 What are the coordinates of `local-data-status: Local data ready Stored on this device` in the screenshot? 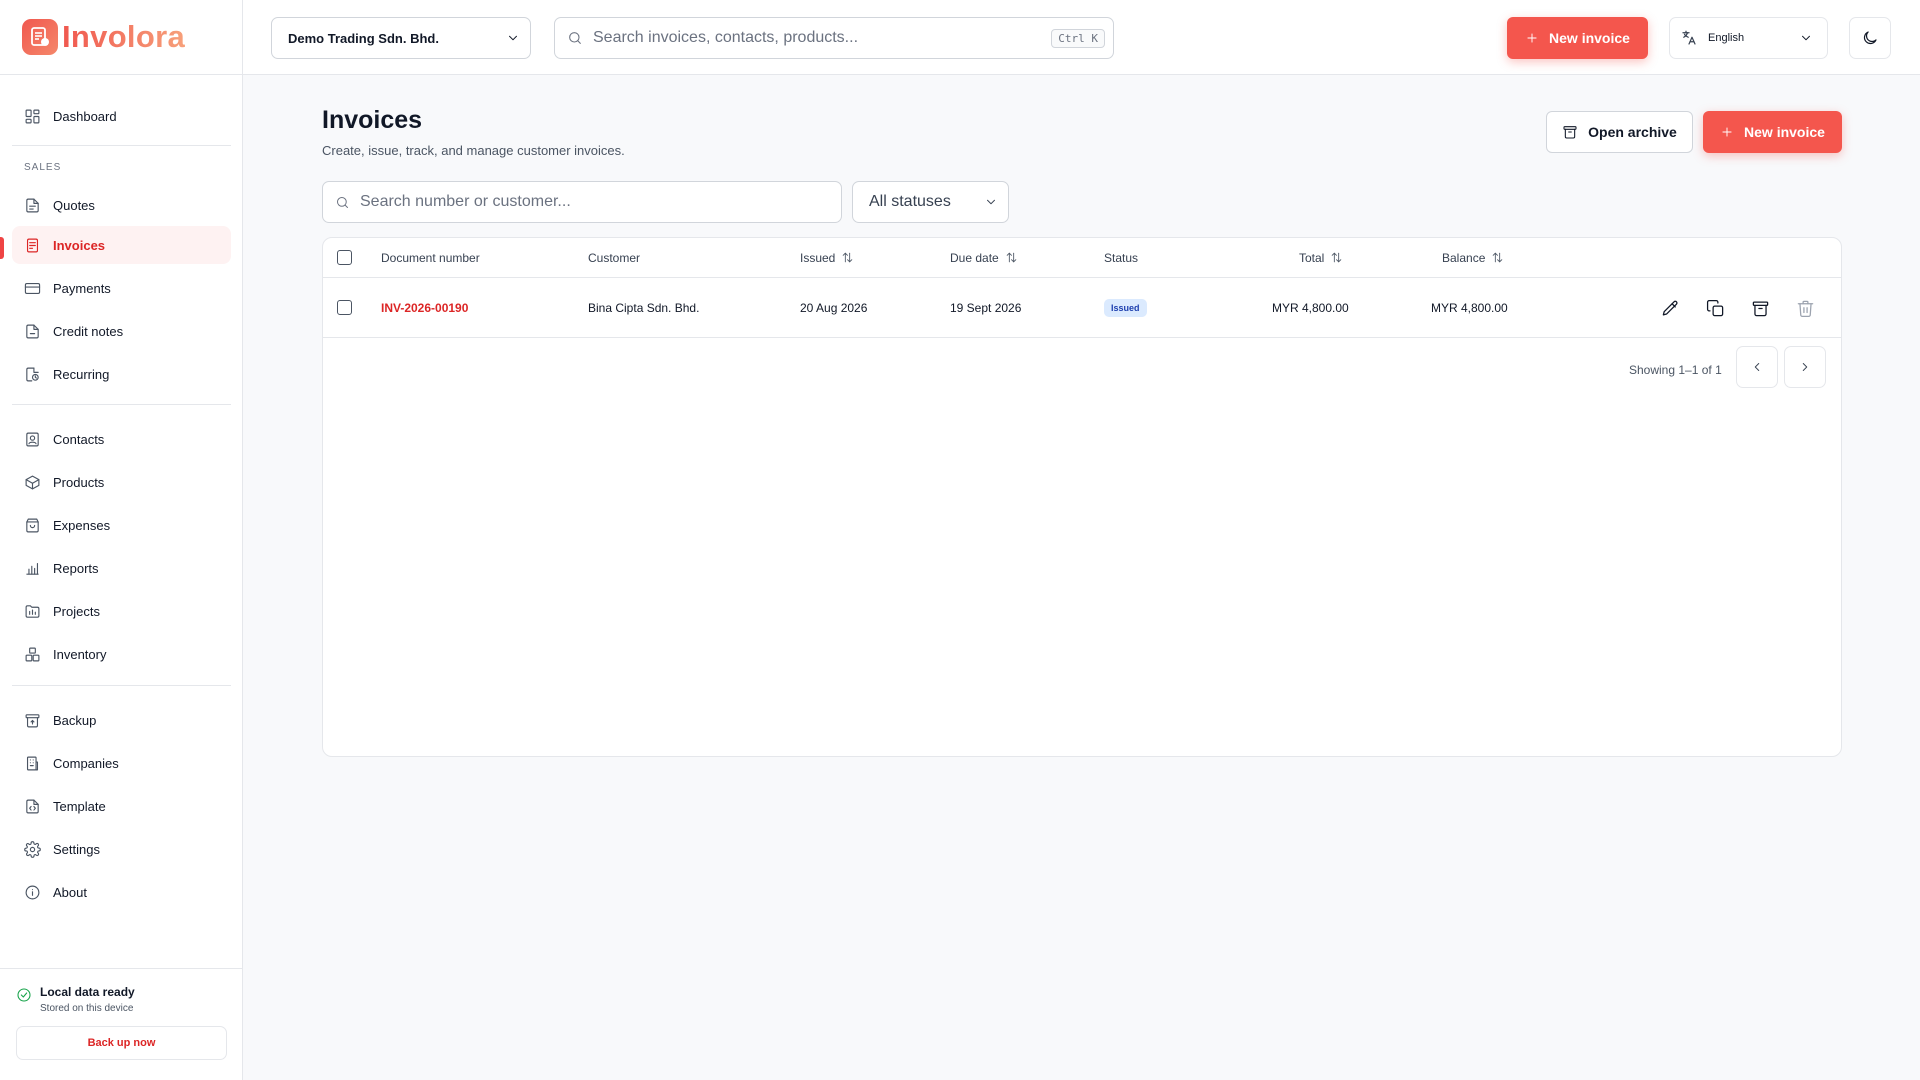 It's located at (121, 999).